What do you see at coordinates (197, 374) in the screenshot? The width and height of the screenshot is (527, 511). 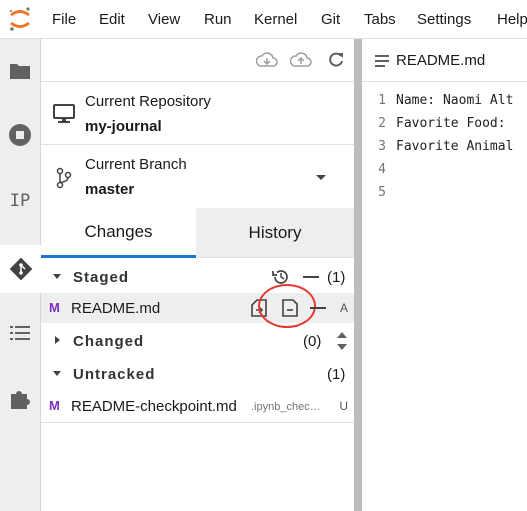 I see `untracked-header: Untracked (1)` at bounding box center [197, 374].